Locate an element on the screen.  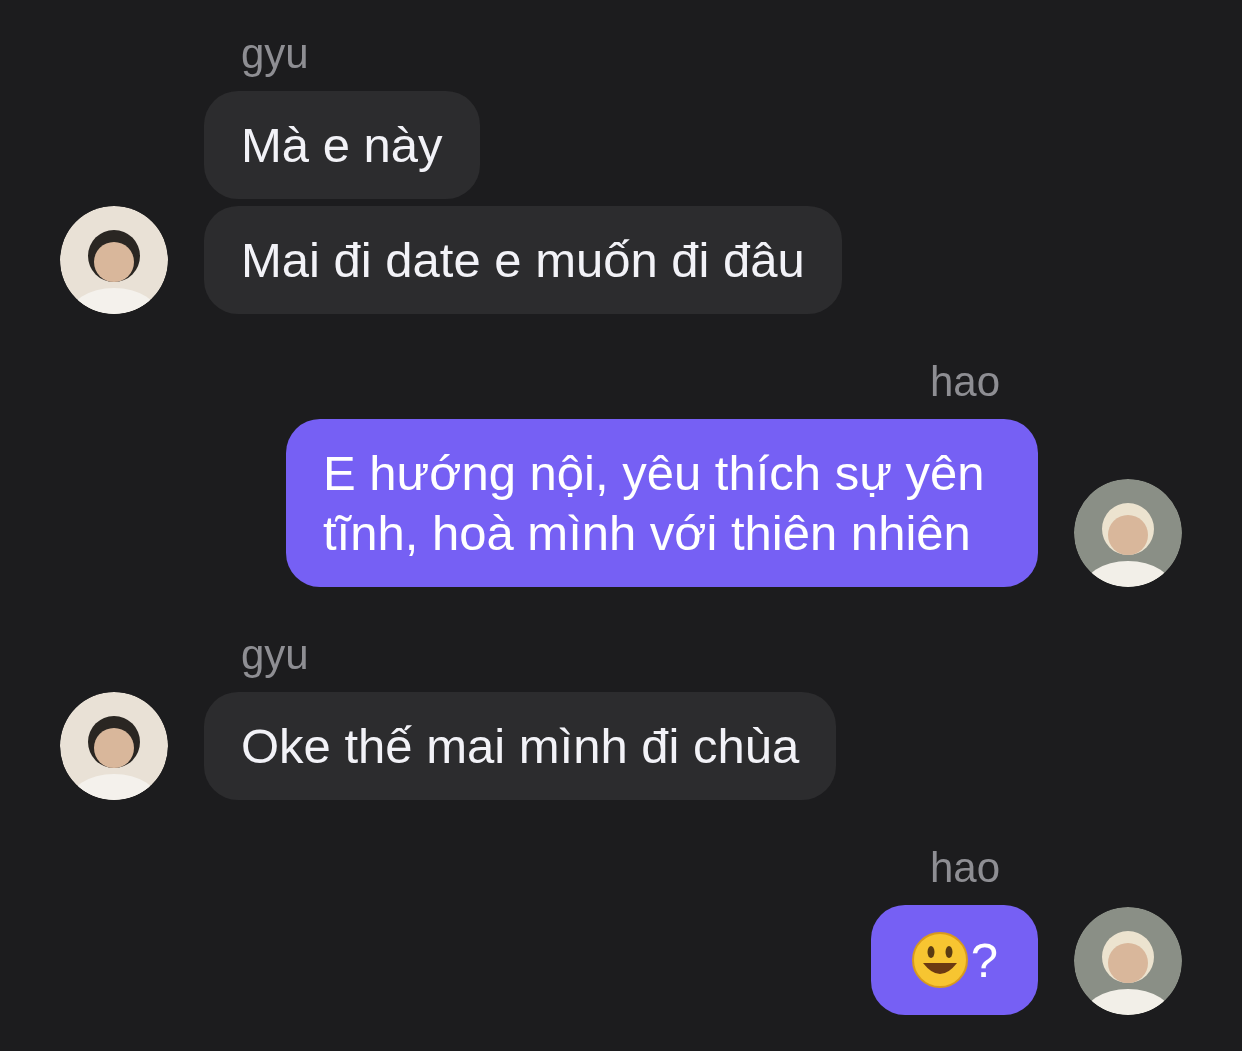
message-bubble: Mai đi date e muốn đi đâu is located at coordinates (523, 260).